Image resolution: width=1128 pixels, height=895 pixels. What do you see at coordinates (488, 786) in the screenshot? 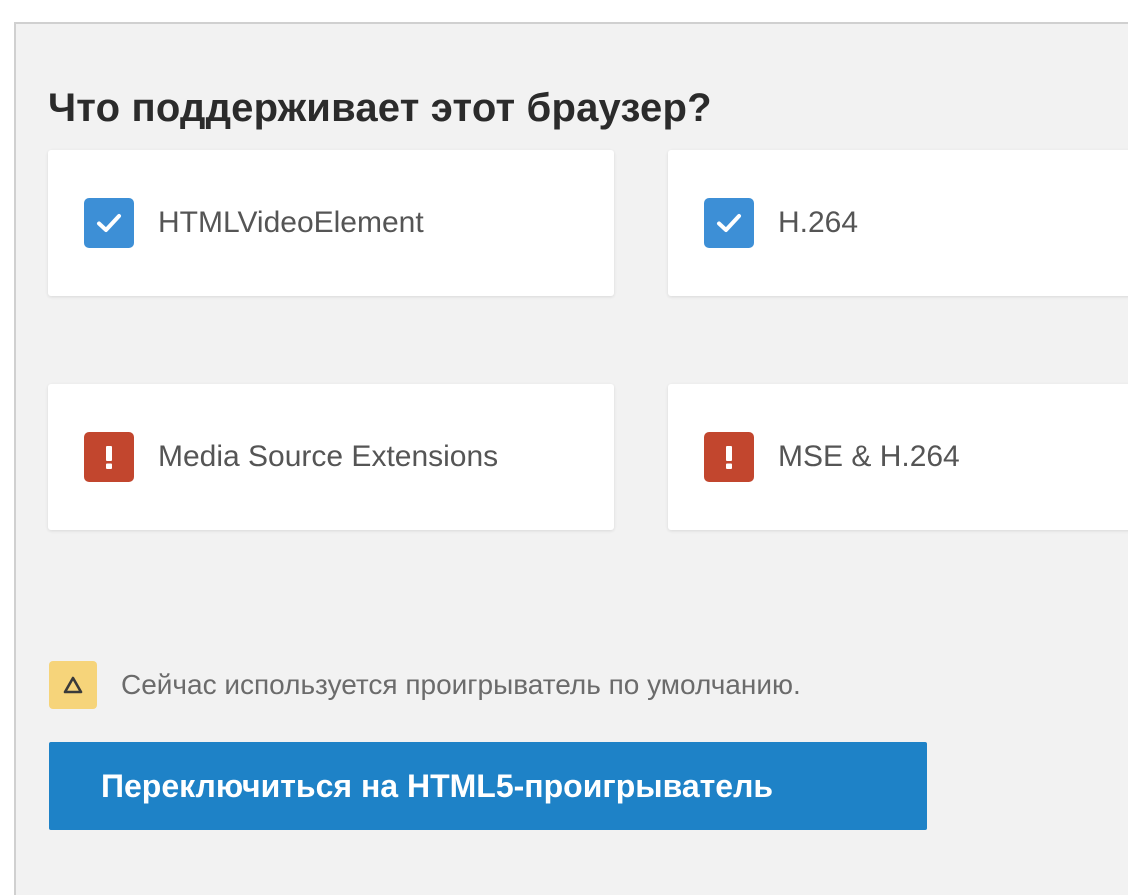
I see `switch-to-html5-button: Переключиться на HTML5-проигрыватель` at bounding box center [488, 786].